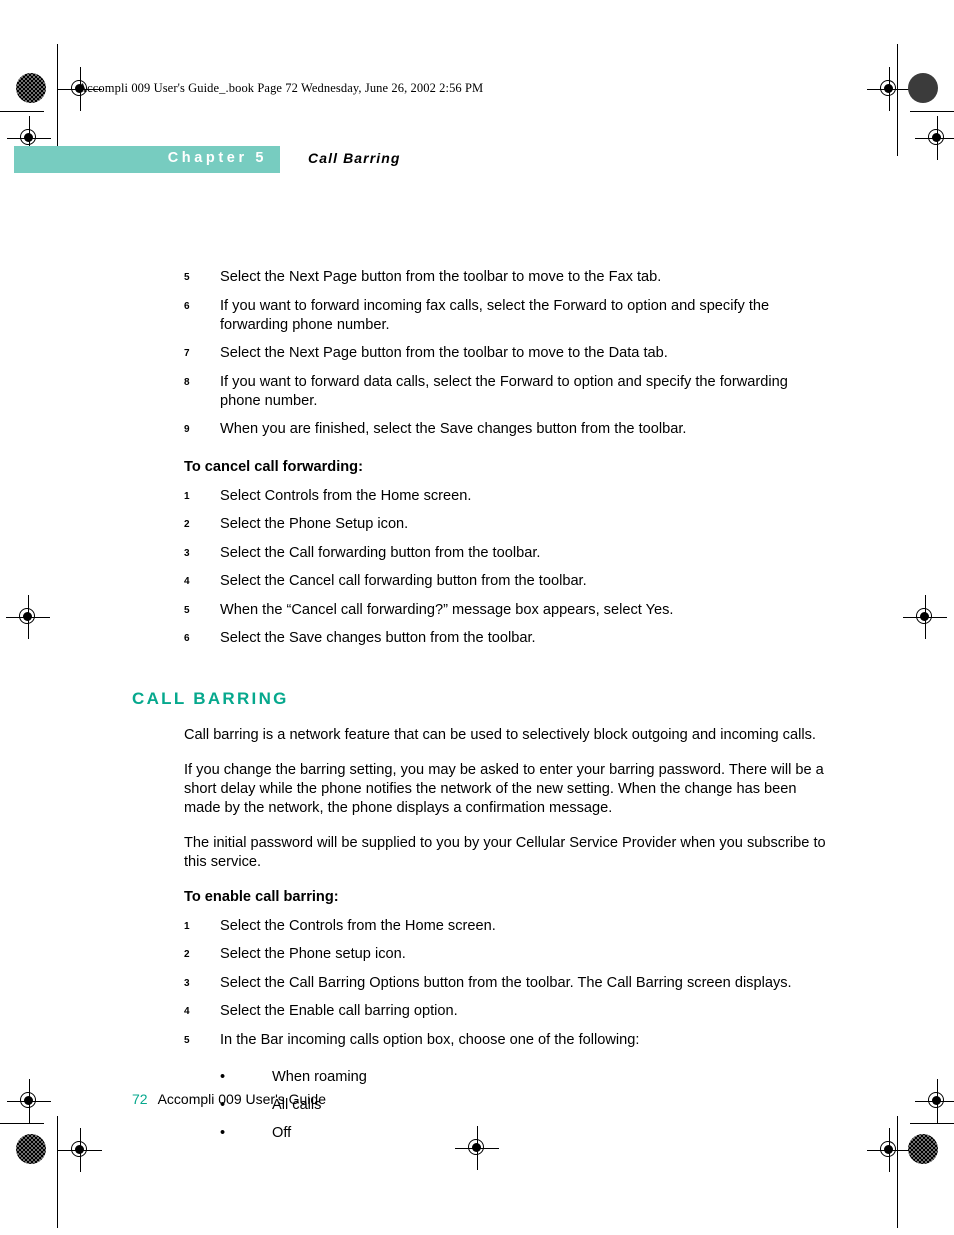  I want to click on registration-mark-mid-right, so click(925, 617).